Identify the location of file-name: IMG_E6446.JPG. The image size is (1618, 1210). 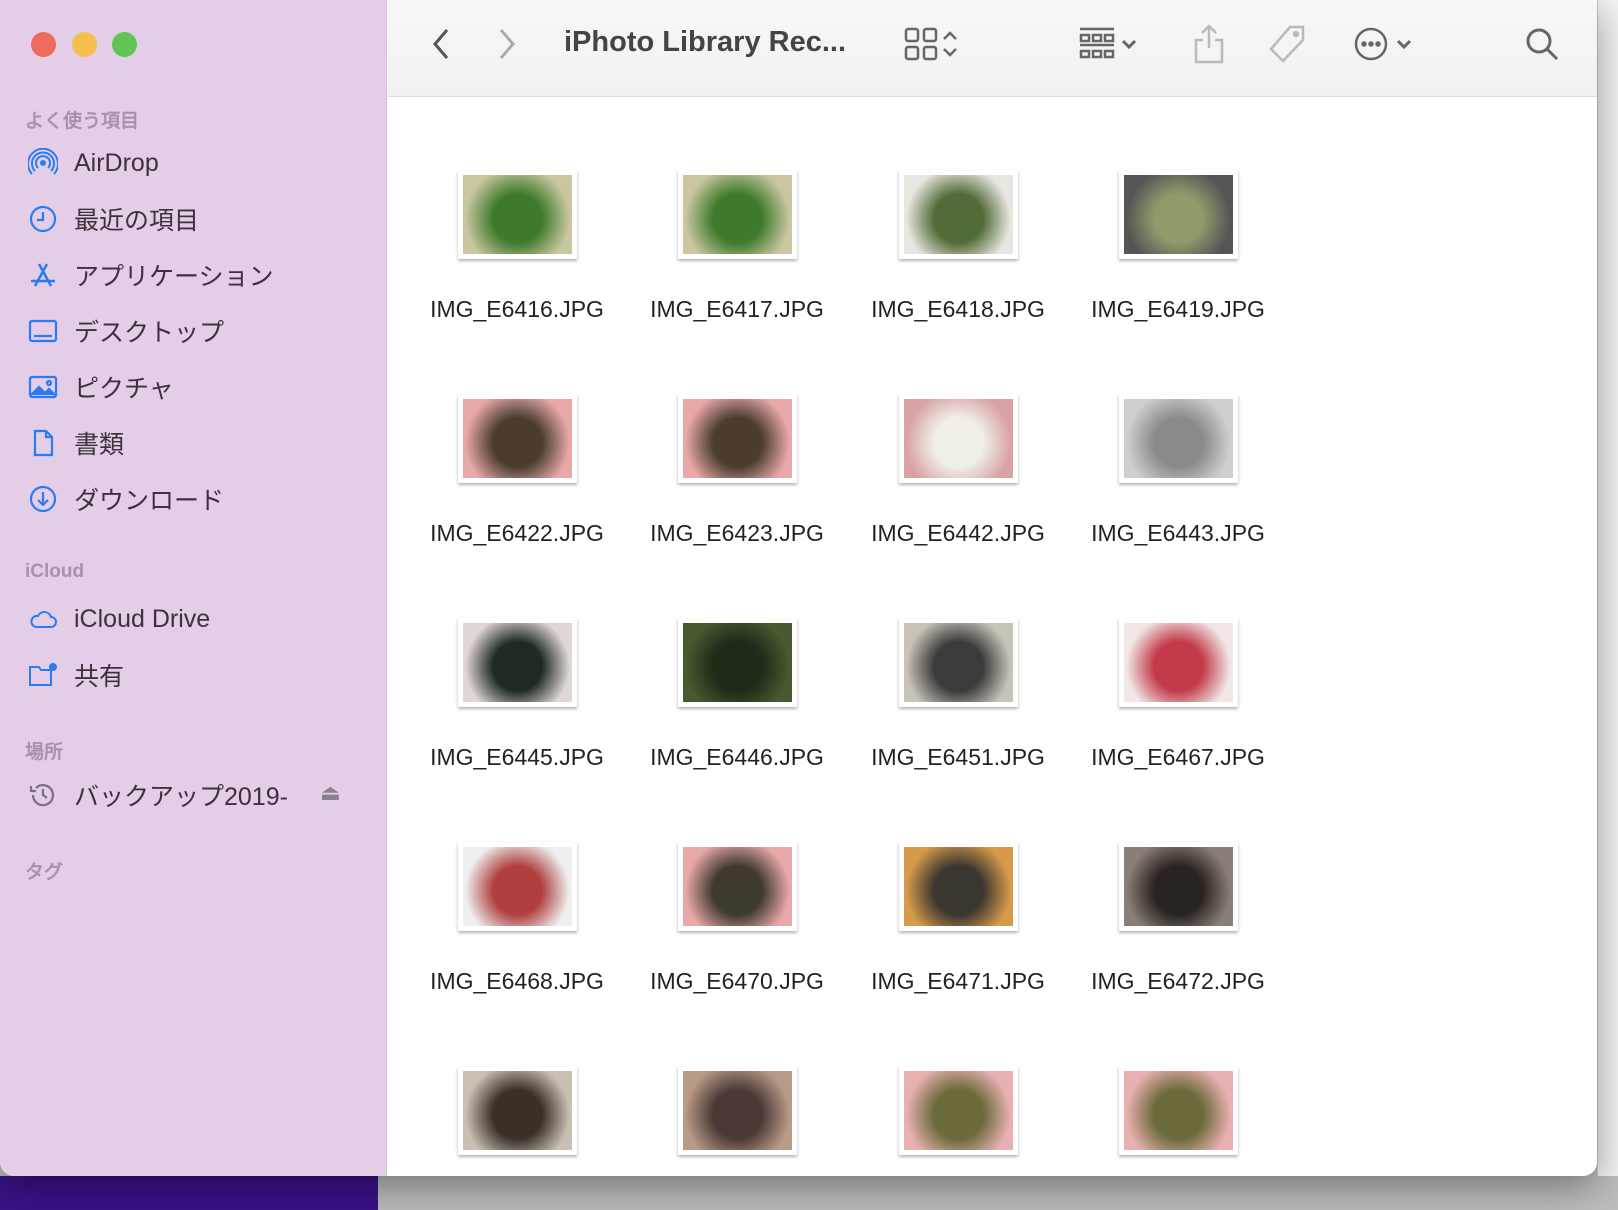
(737, 757).